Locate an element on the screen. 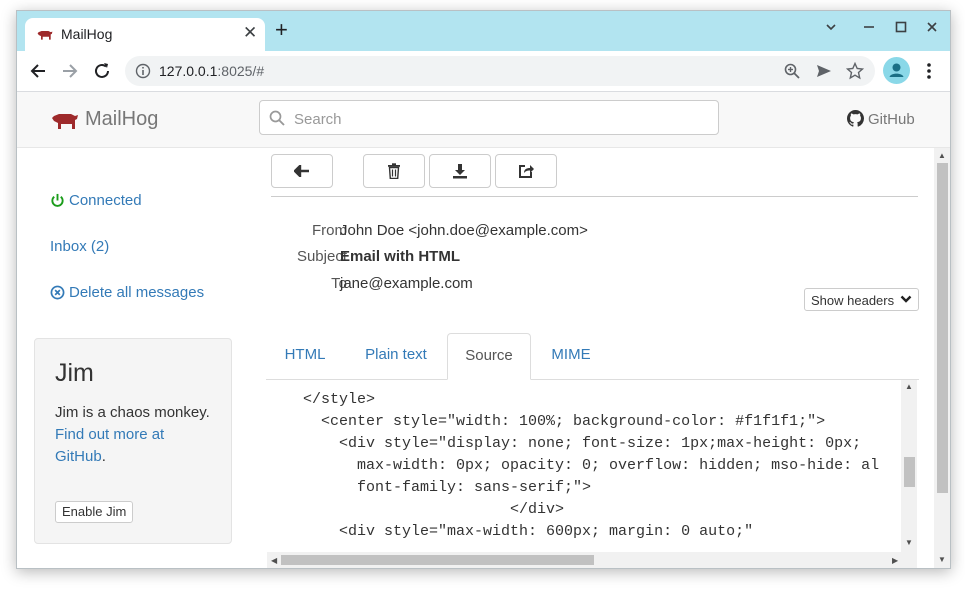  source-line: </style> is located at coordinates (321, 399).